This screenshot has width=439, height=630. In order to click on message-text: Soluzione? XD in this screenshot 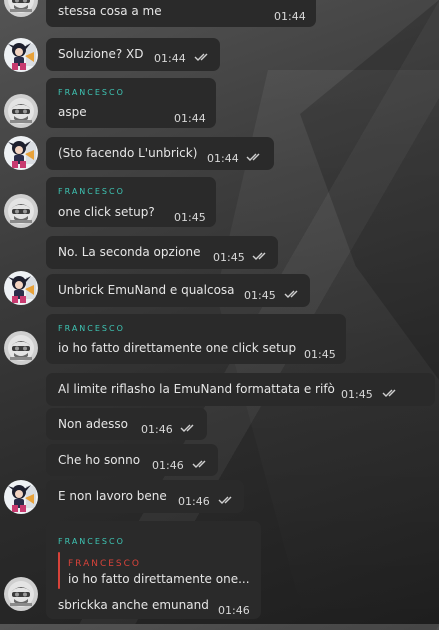, I will do `click(101, 54)`.